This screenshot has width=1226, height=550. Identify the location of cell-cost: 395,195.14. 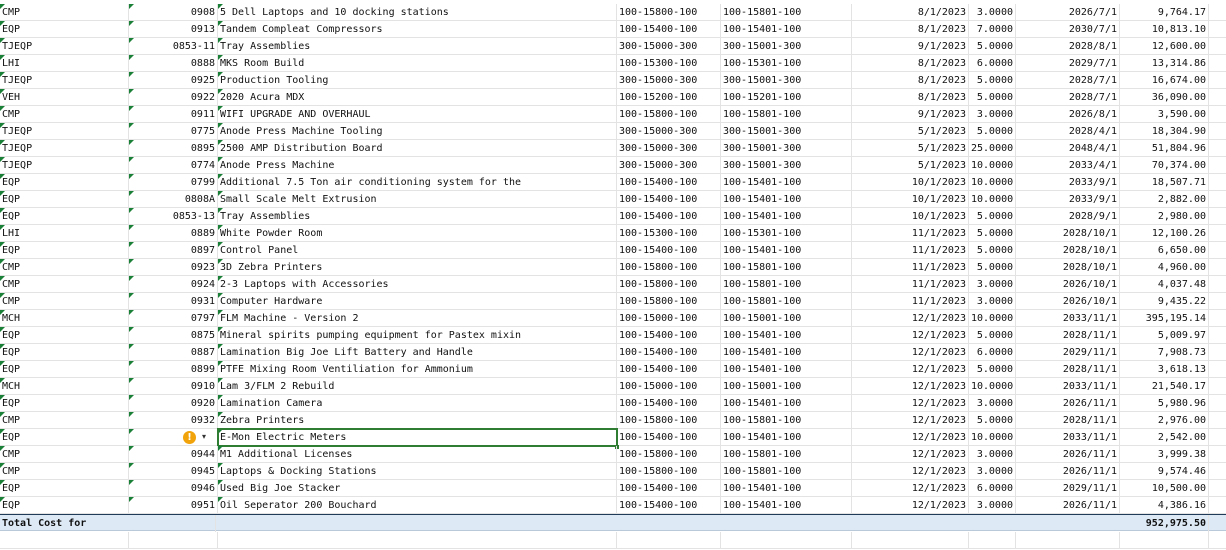
(1164, 318).